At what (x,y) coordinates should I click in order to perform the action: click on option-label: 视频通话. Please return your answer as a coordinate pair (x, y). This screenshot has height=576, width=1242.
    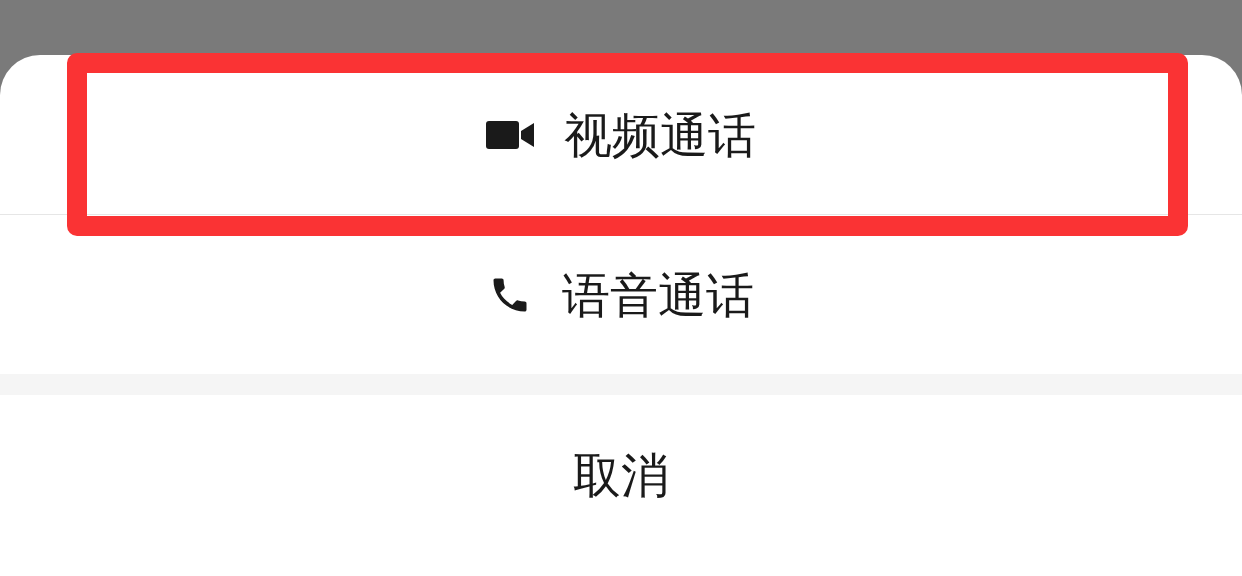
    Looking at the image, I should click on (660, 134).